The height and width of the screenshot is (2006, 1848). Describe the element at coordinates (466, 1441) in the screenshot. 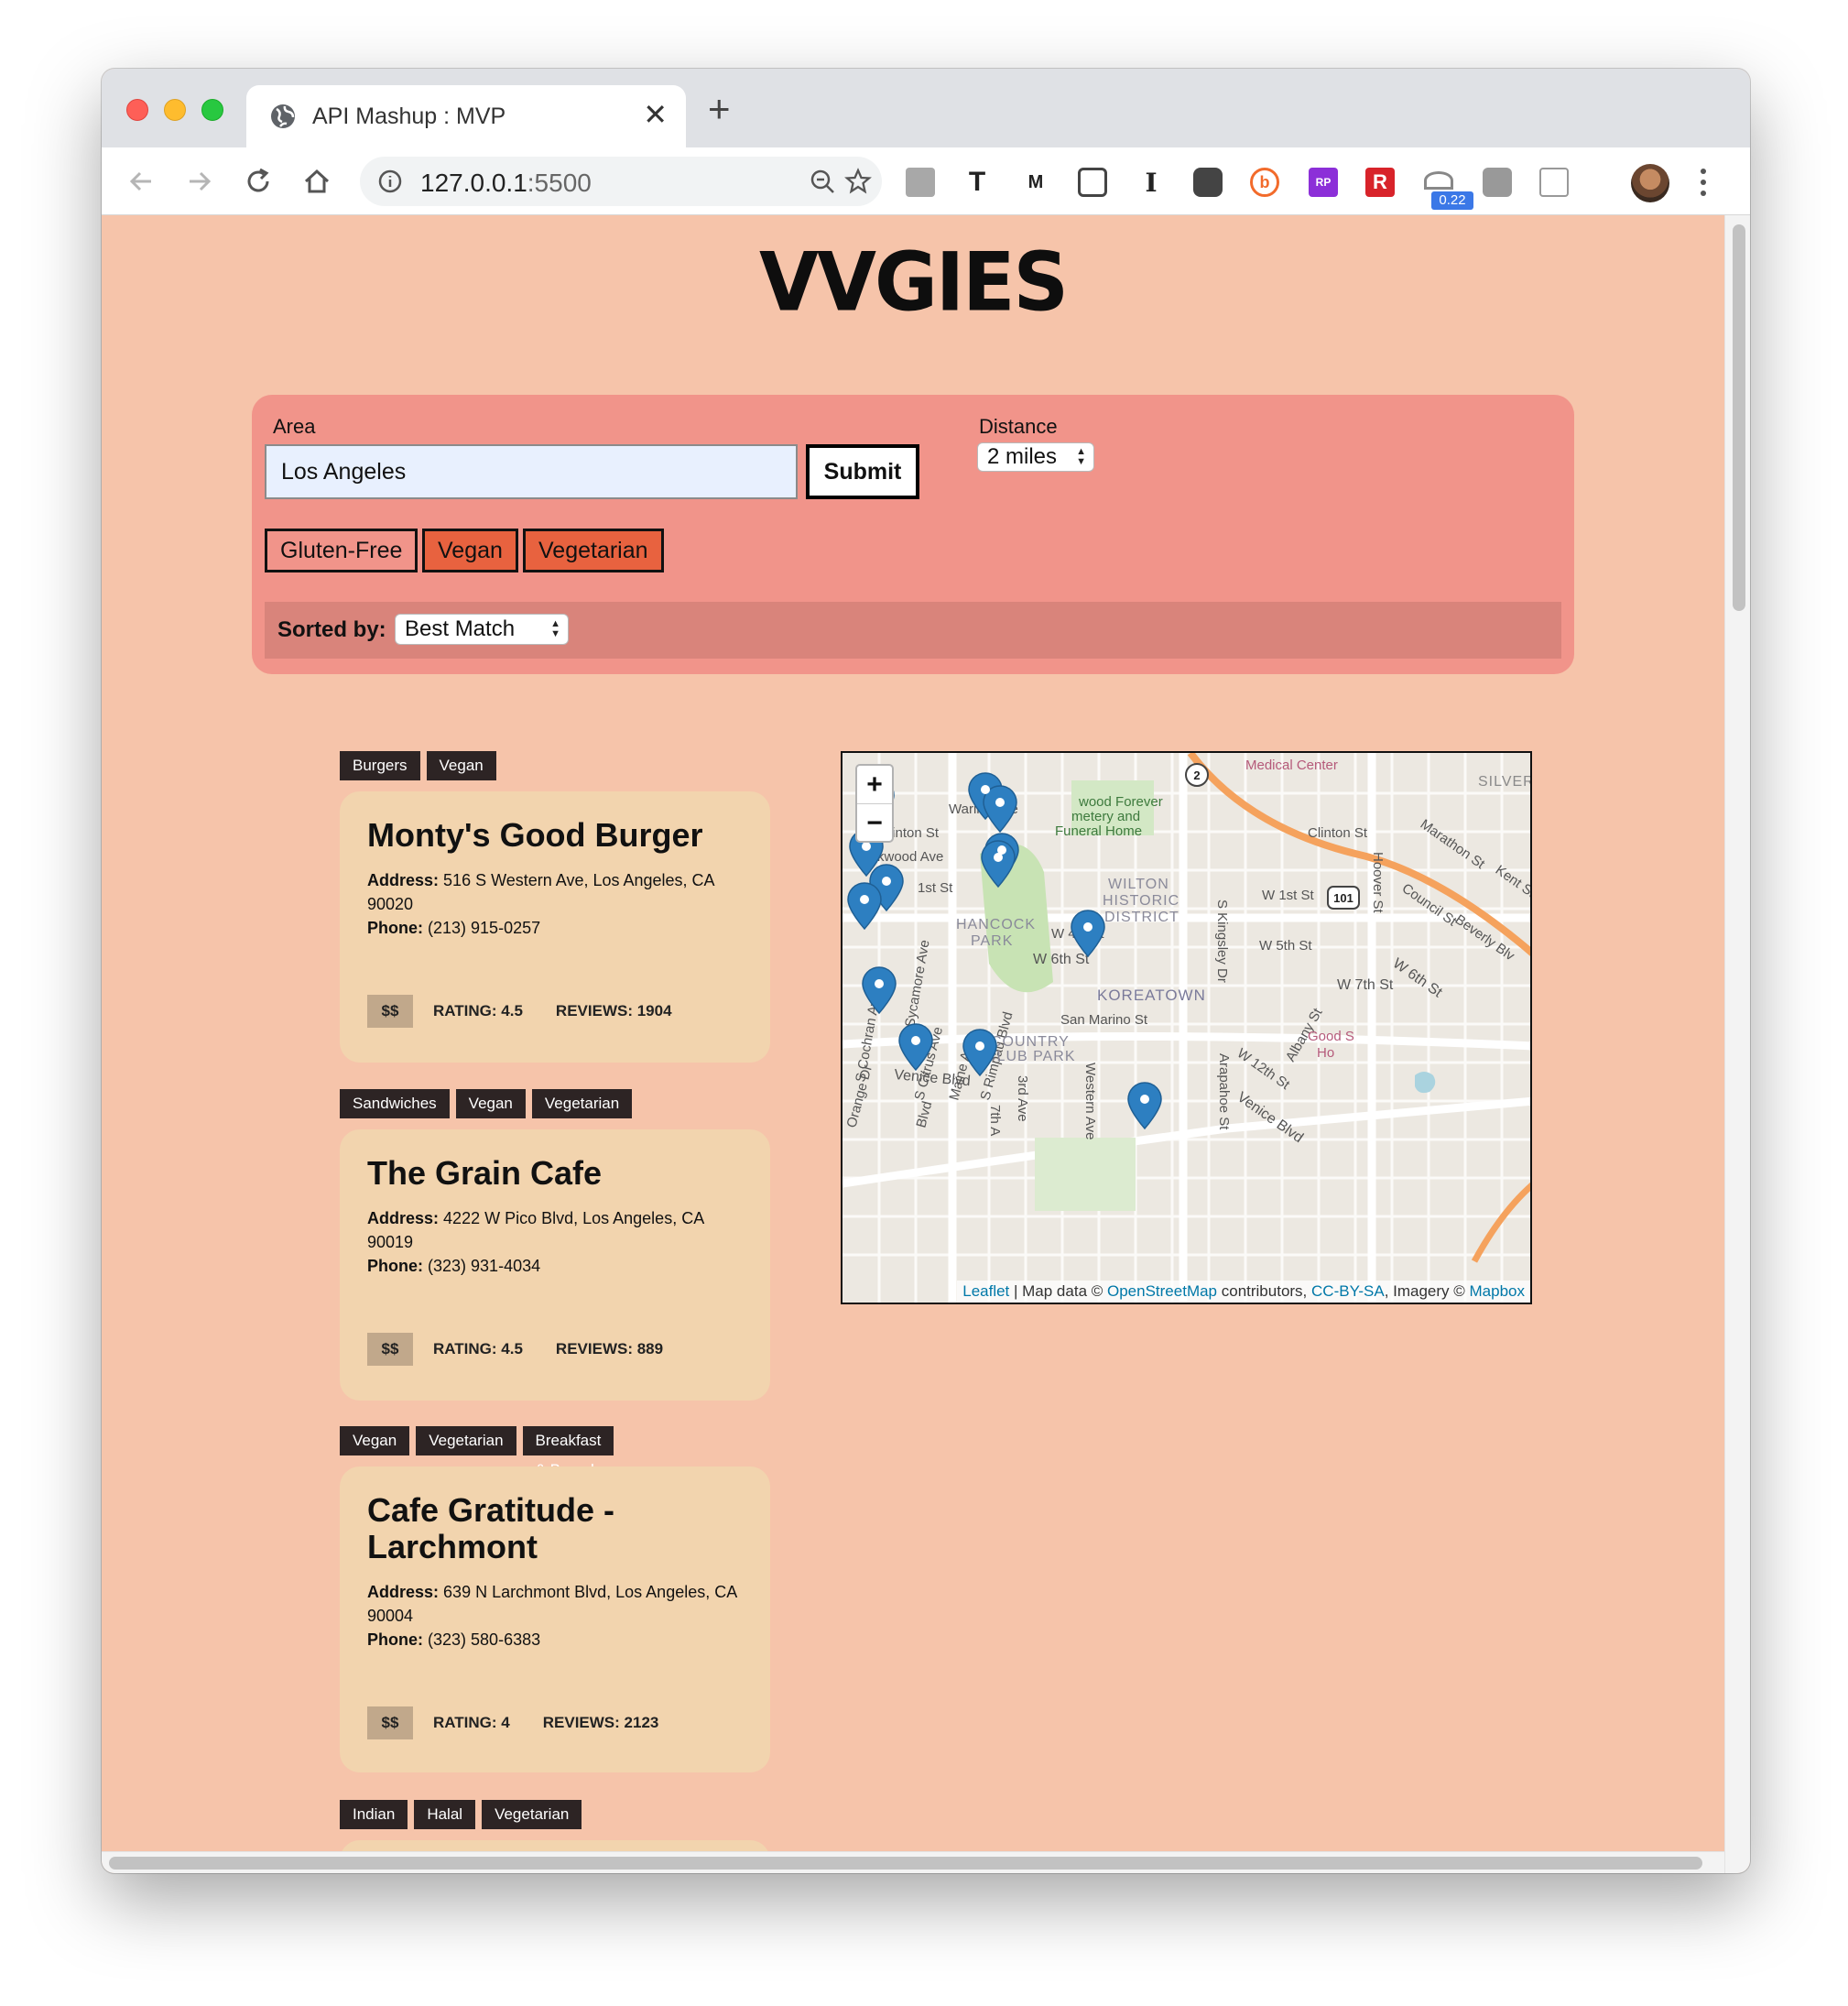

I see `category-tag: Vegetarian` at that location.